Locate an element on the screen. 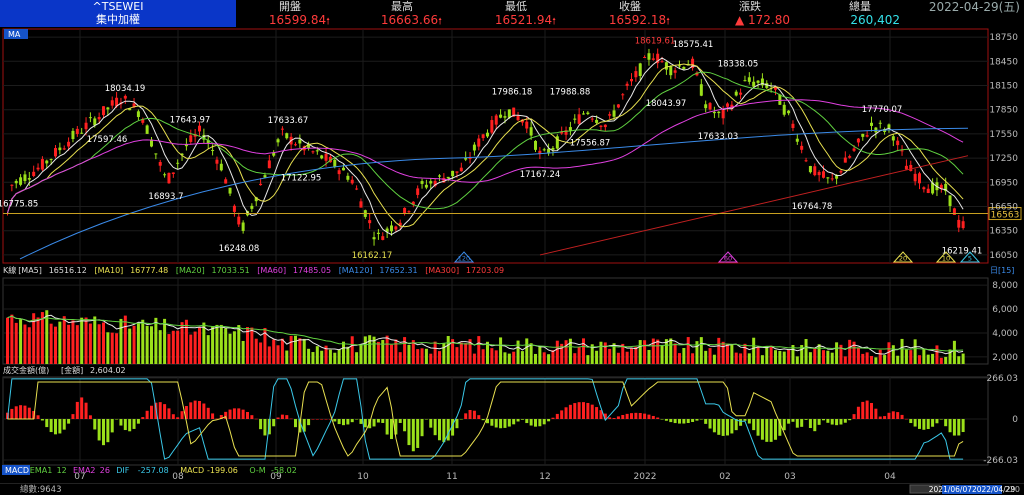 The width and height of the screenshot is (1024, 495). footer-total: 總數:9643 is located at coordinates (41, 489).